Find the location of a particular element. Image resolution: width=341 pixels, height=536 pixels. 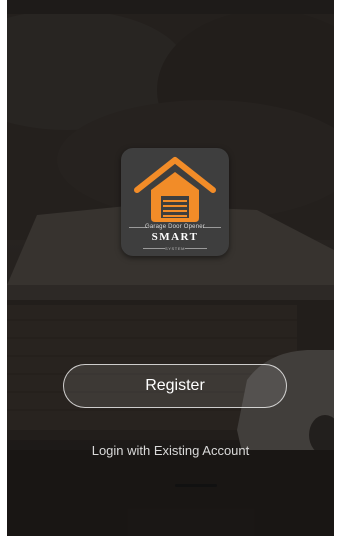

home-indicator is located at coordinates (196, 485).